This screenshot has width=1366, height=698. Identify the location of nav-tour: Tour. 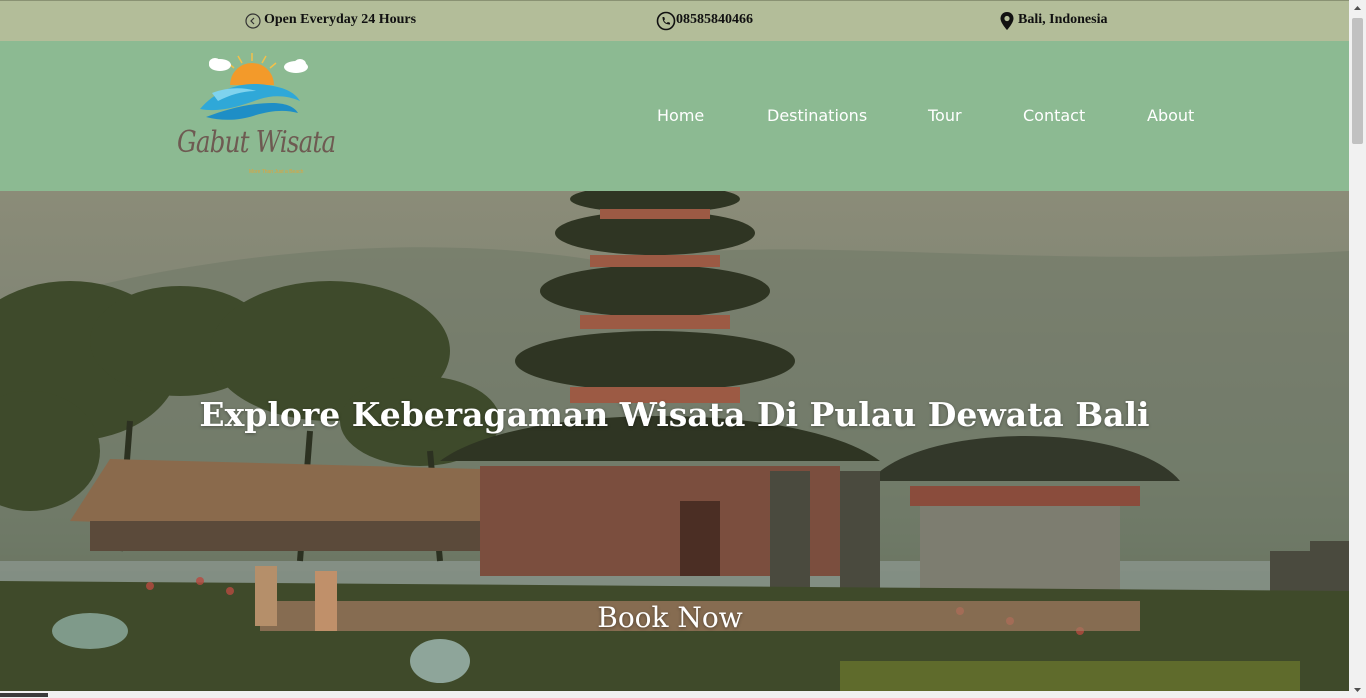
(945, 115).